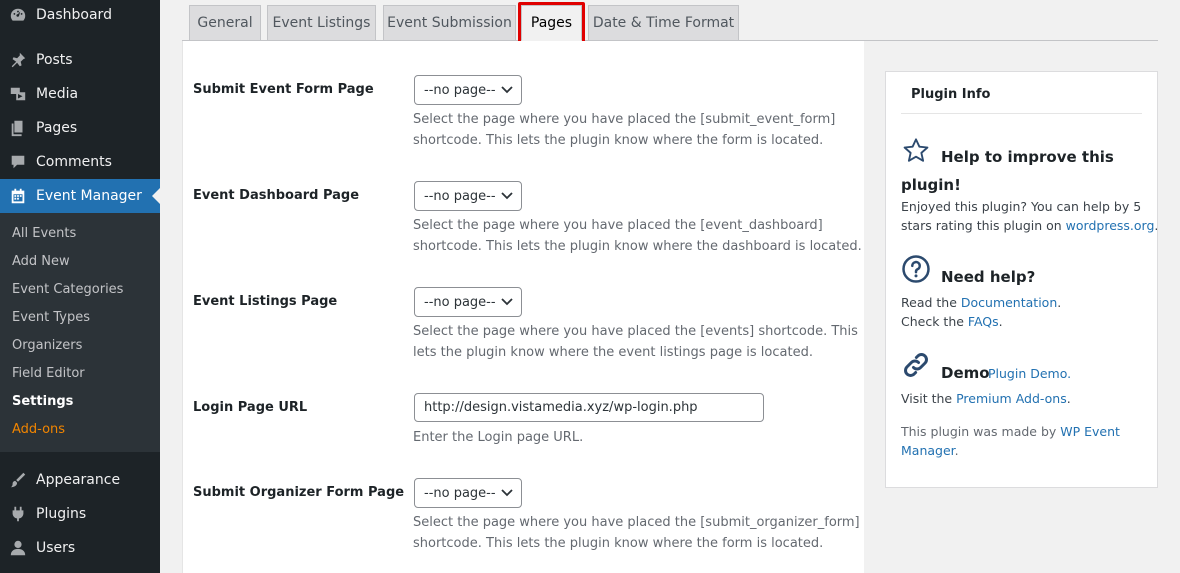 This screenshot has height=573, width=1180. I want to click on faqs-link: FAQs, so click(983, 321).